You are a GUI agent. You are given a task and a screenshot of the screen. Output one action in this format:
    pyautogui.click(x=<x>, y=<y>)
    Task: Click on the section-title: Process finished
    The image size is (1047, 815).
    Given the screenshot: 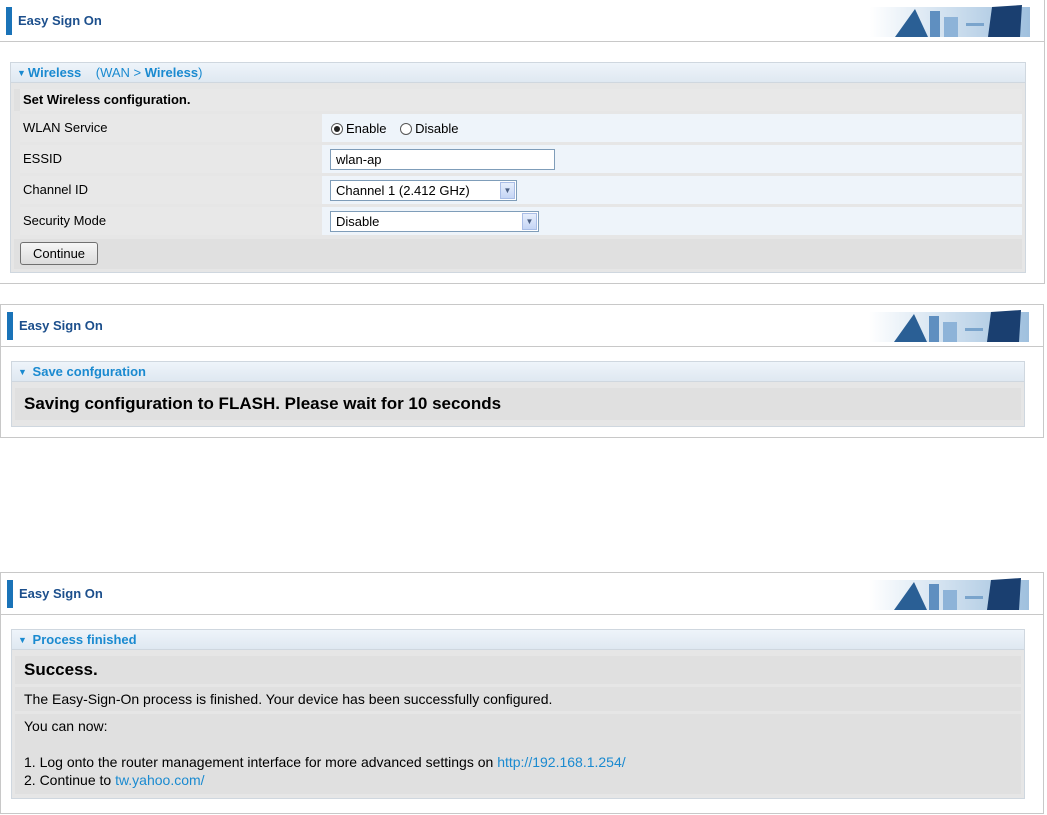 What is the action you would take?
    pyautogui.click(x=84, y=639)
    